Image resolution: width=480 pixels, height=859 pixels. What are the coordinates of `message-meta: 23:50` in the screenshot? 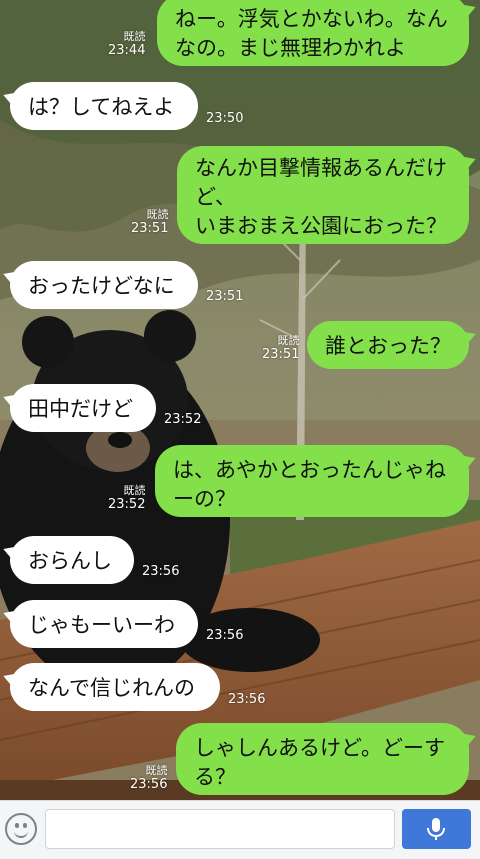 It's located at (224, 118).